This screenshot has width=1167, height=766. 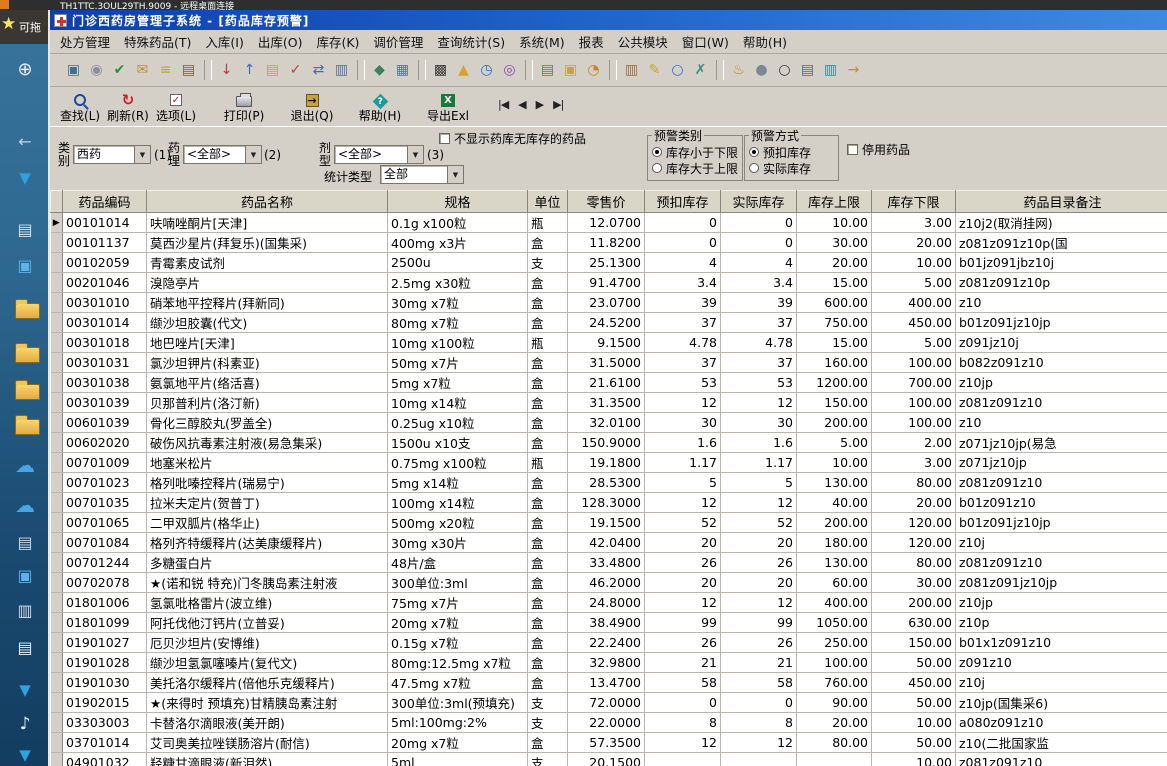 What do you see at coordinates (834, 222) in the screenshot?
I see `table-cell: 10.00` at bounding box center [834, 222].